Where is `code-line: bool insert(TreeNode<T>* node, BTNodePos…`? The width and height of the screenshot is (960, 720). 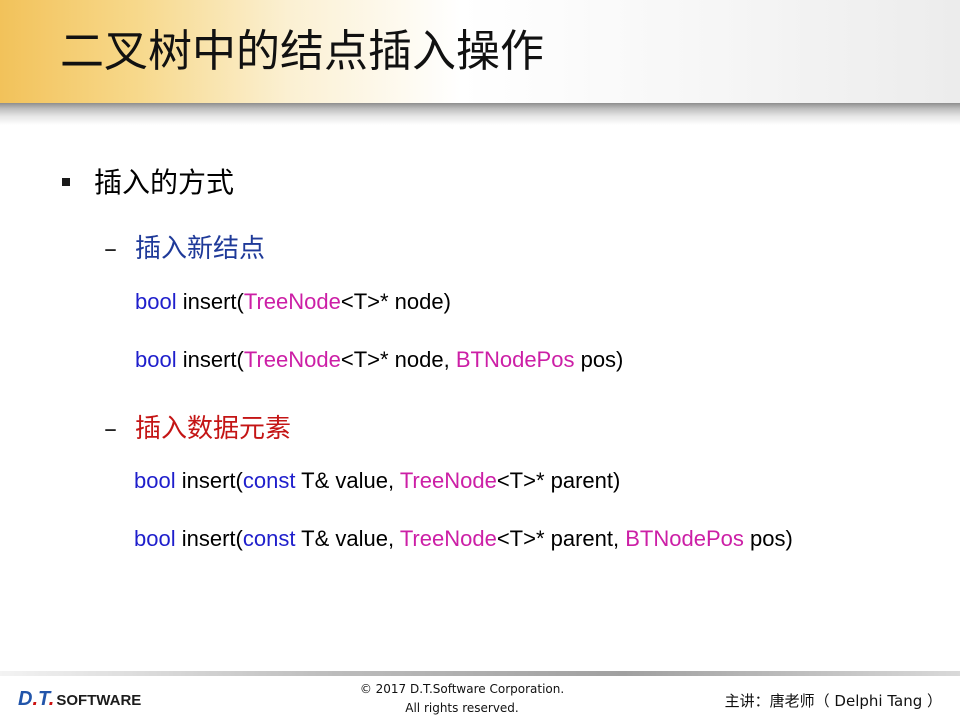 code-line: bool insert(TreeNode<T>* node, BTNodePos… is located at coordinates (379, 360).